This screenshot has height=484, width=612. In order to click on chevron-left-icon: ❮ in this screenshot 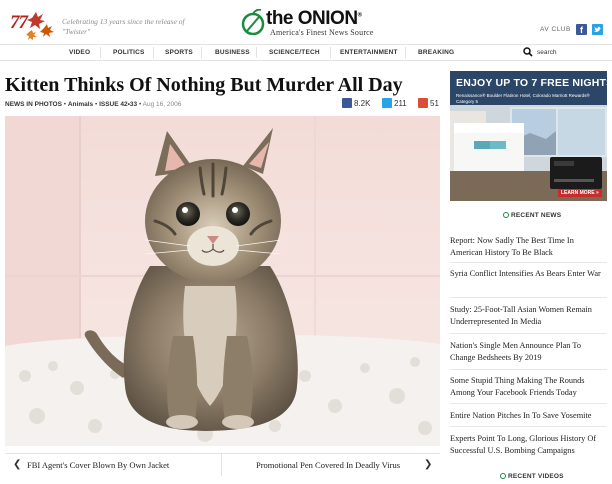, I will do `click(17, 464)`.